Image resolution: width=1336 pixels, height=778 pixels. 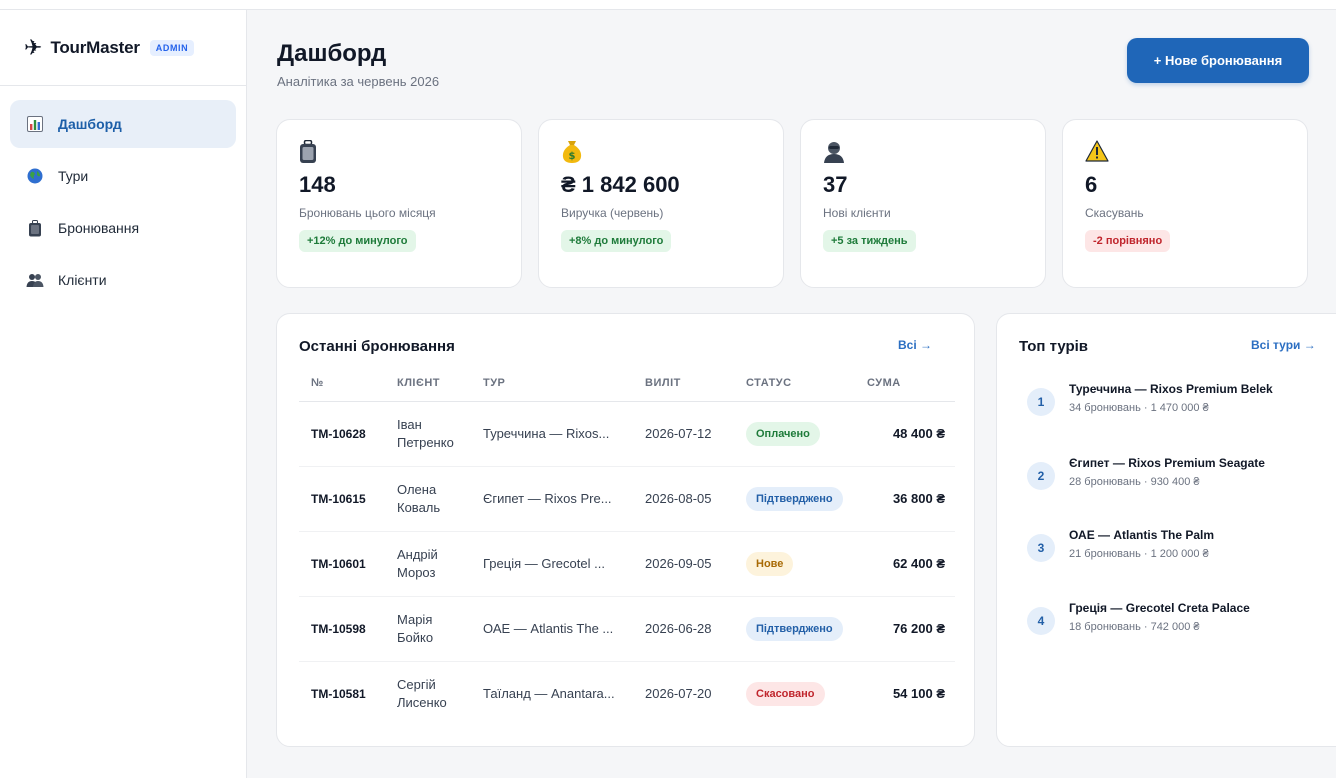 I want to click on brand-name: TourMaster, so click(x=95, y=47).